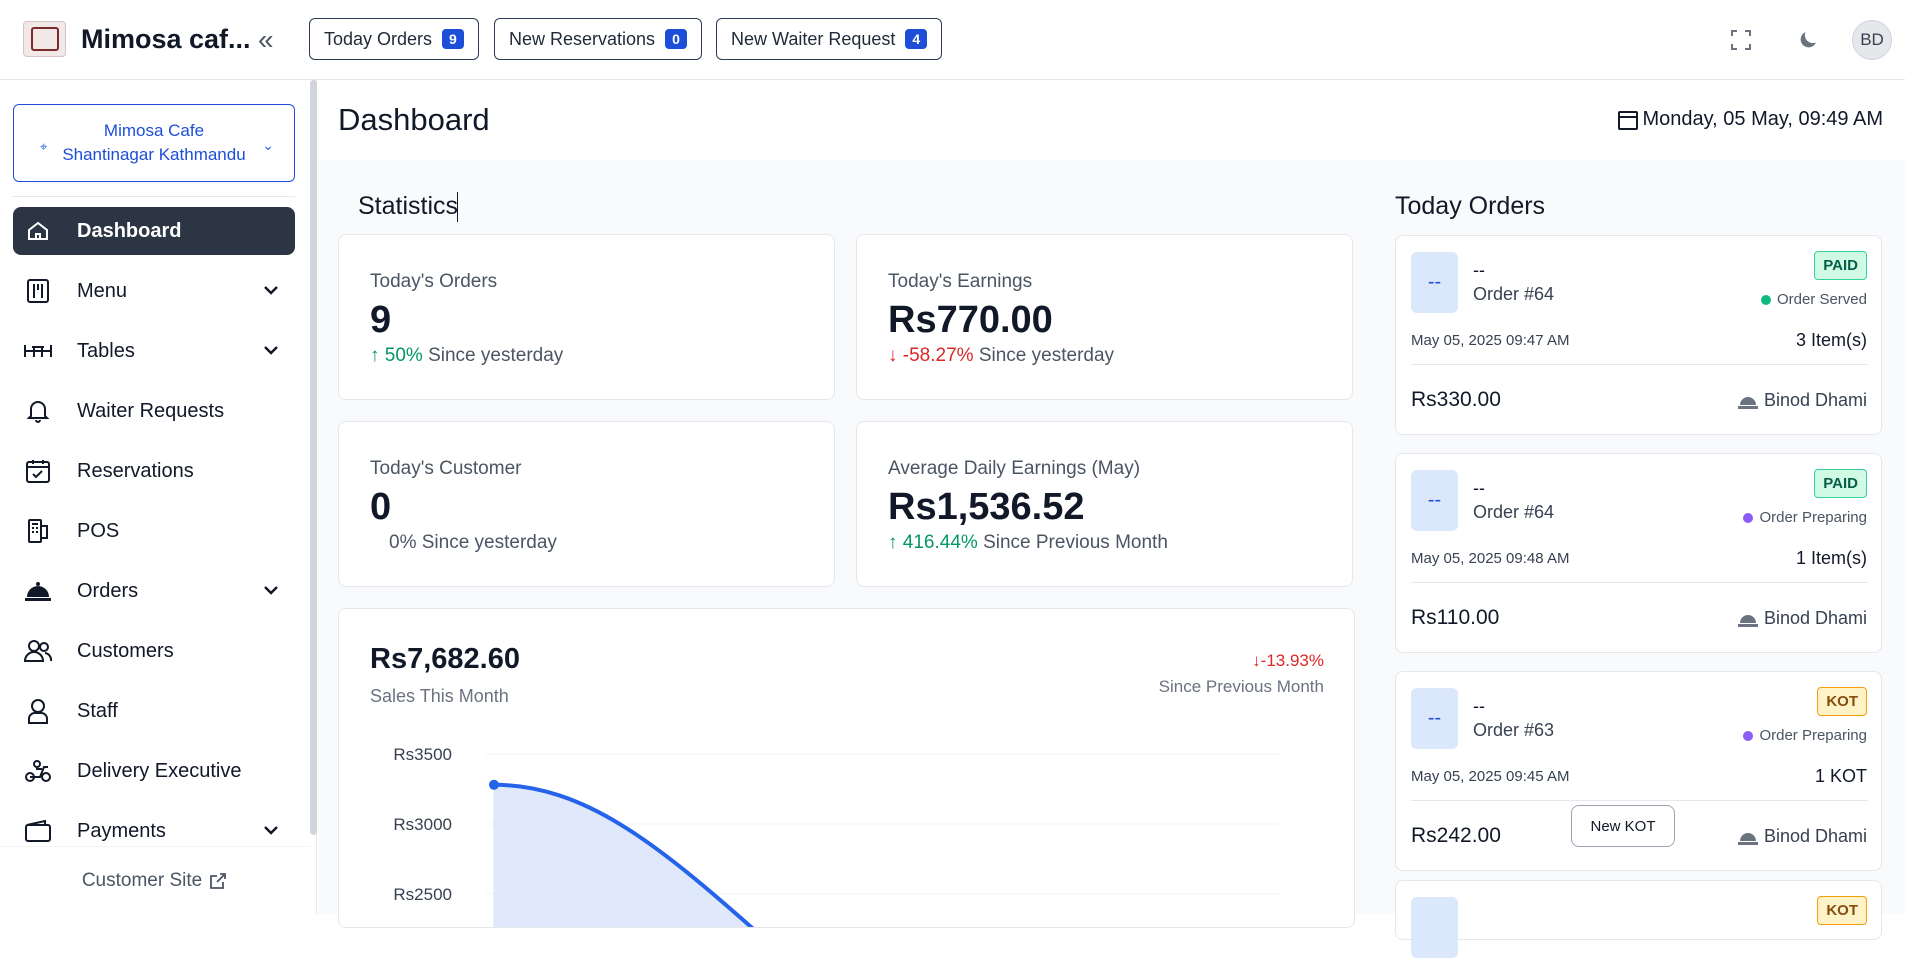  Describe the element at coordinates (1490, 558) in the screenshot. I see `order-time: May 05, 2025 09:48 AM` at that location.